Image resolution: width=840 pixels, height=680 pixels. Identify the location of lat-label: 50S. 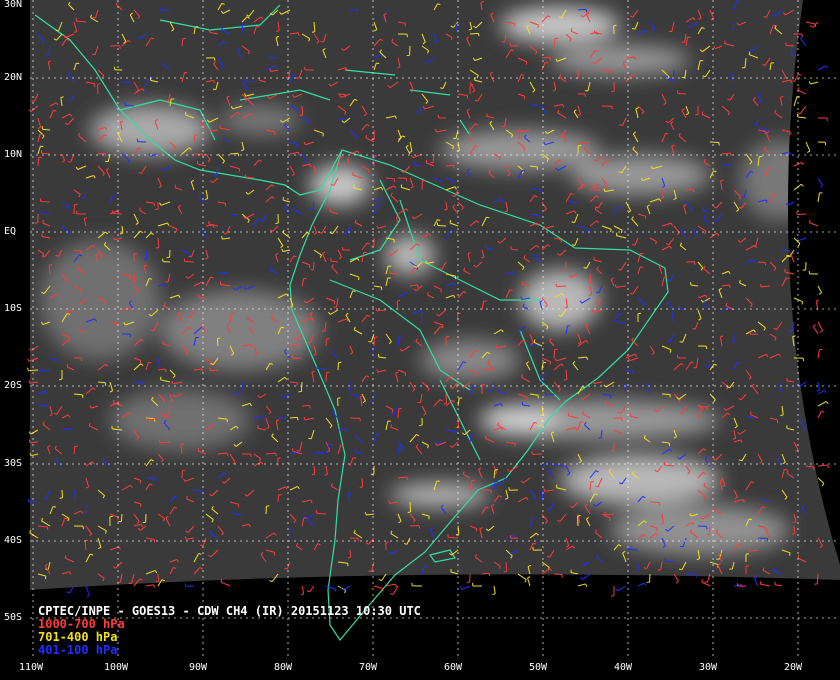
(13, 617).